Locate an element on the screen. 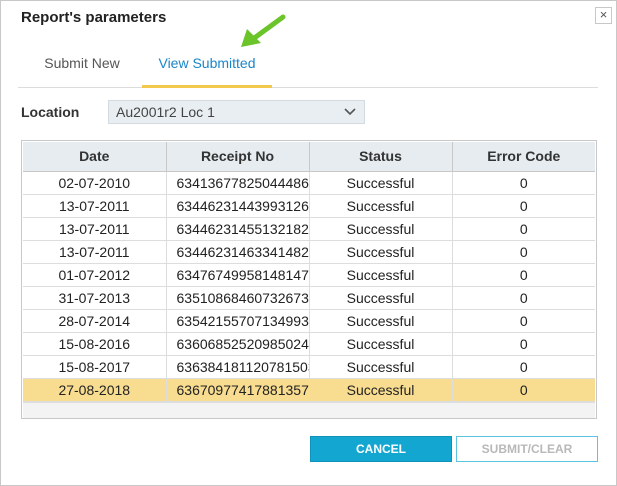 The height and width of the screenshot is (486, 617). table-row: 01-07-2012 634767499581481476 Successful 0 is located at coordinates (309, 275).